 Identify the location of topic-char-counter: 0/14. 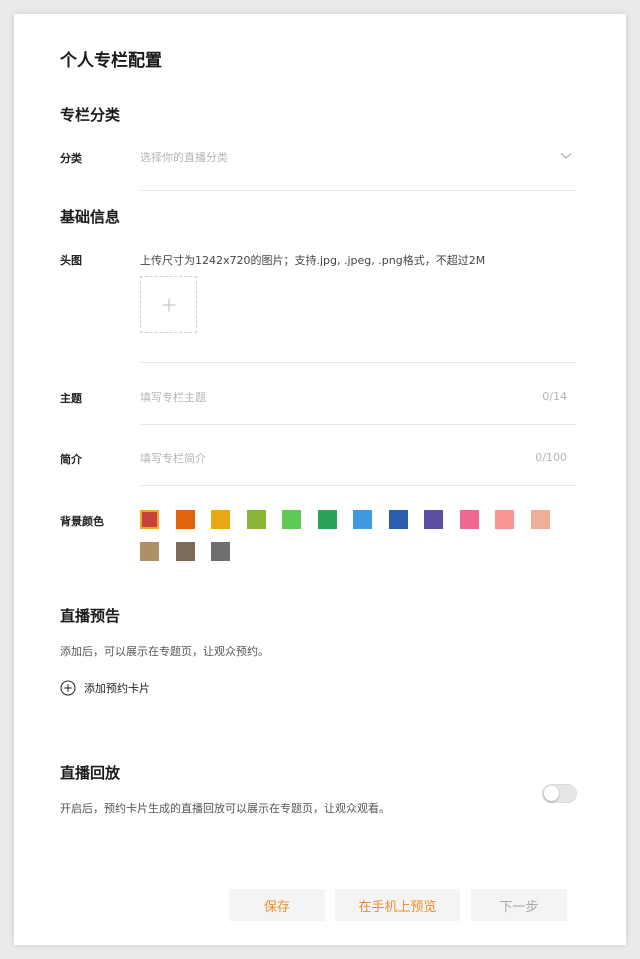
(554, 396).